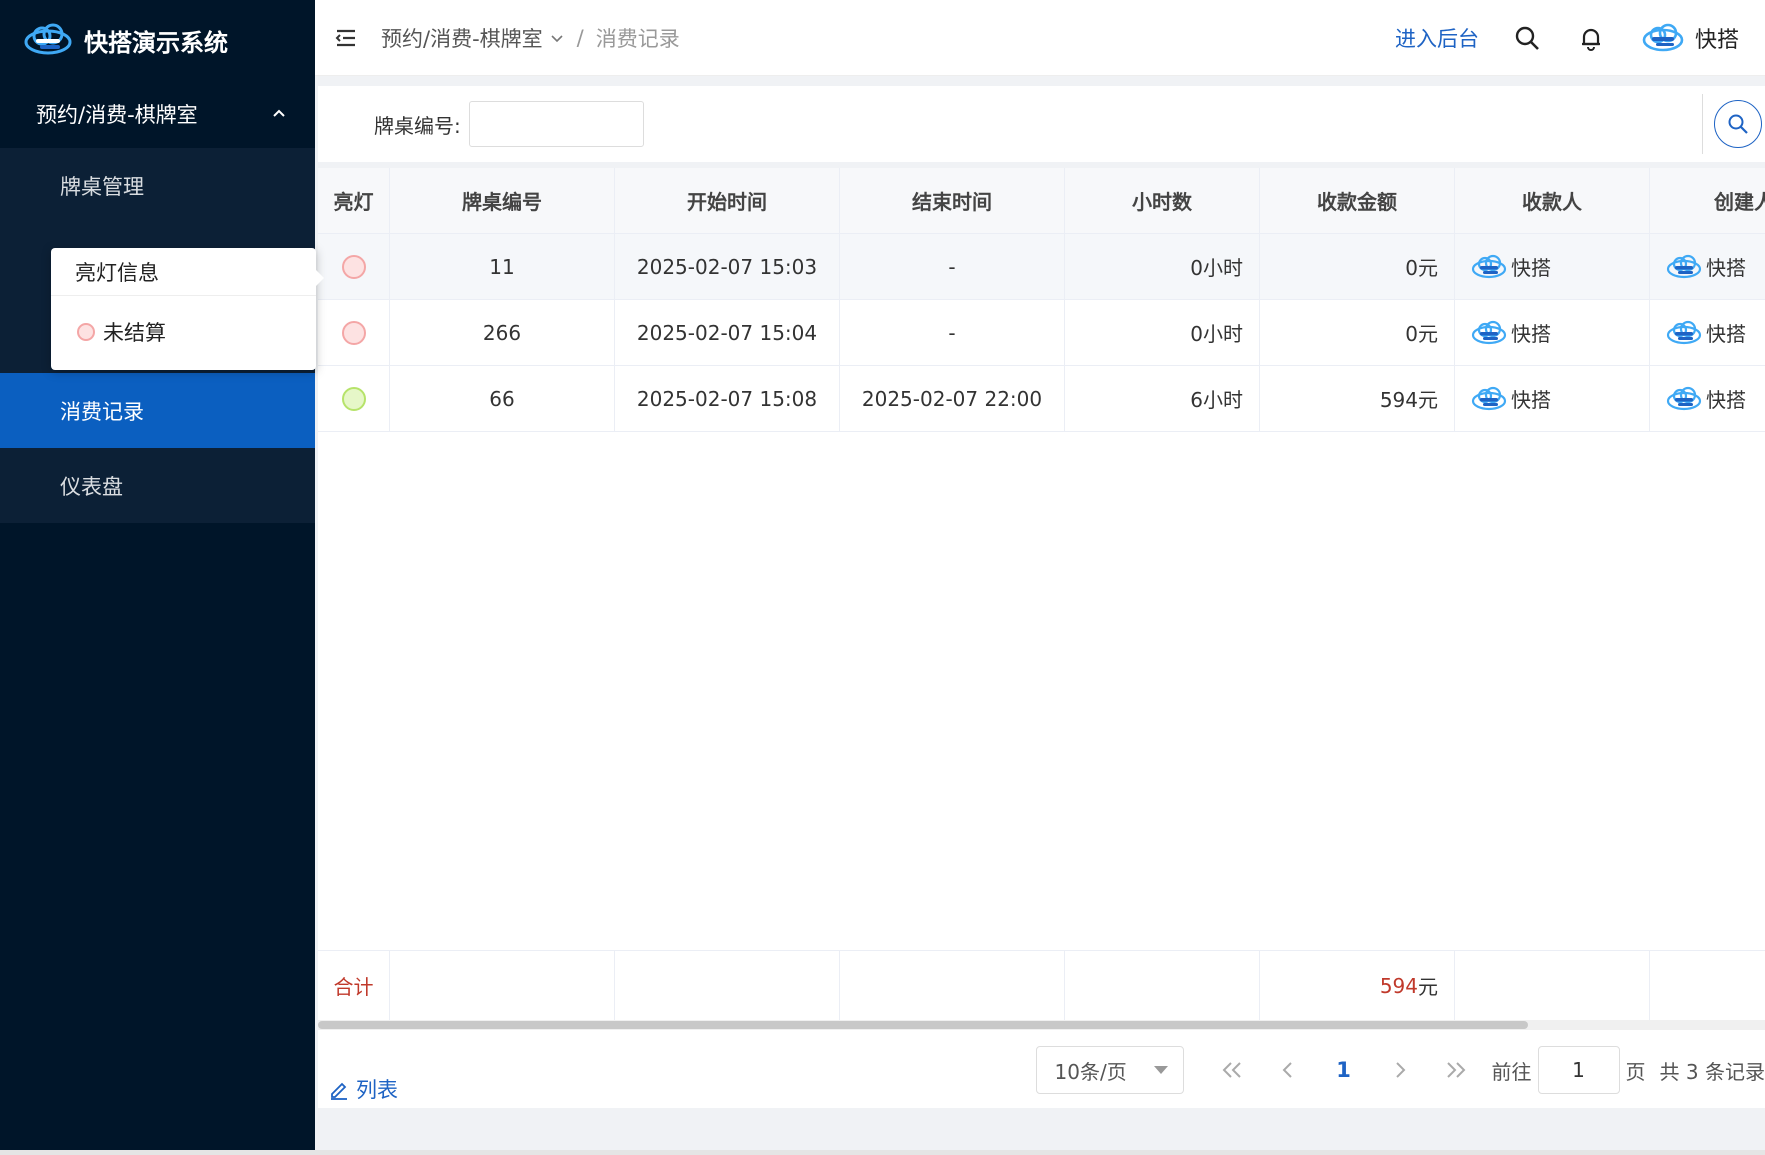  I want to click on col-header-table-no: 牌桌编号, so click(502, 200).